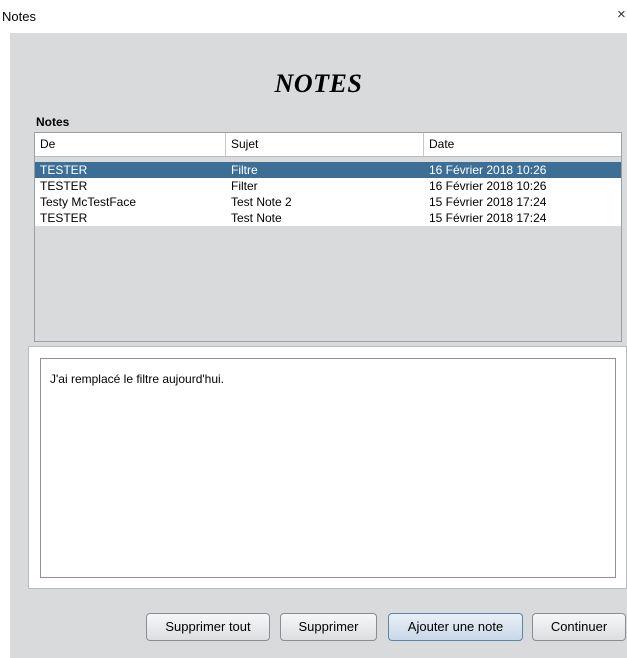 This screenshot has height=658, width=627. I want to click on cell-sujet: Filter, so click(244, 186).